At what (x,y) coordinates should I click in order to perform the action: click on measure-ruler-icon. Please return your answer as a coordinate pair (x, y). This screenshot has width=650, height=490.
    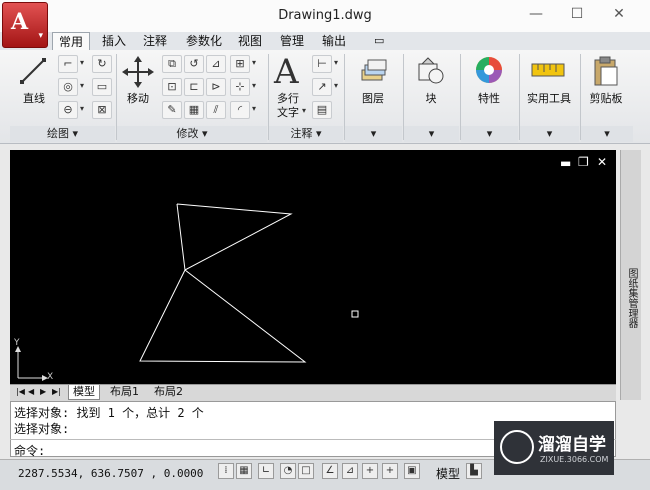
    Looking at the image, I should click on (548, 70).